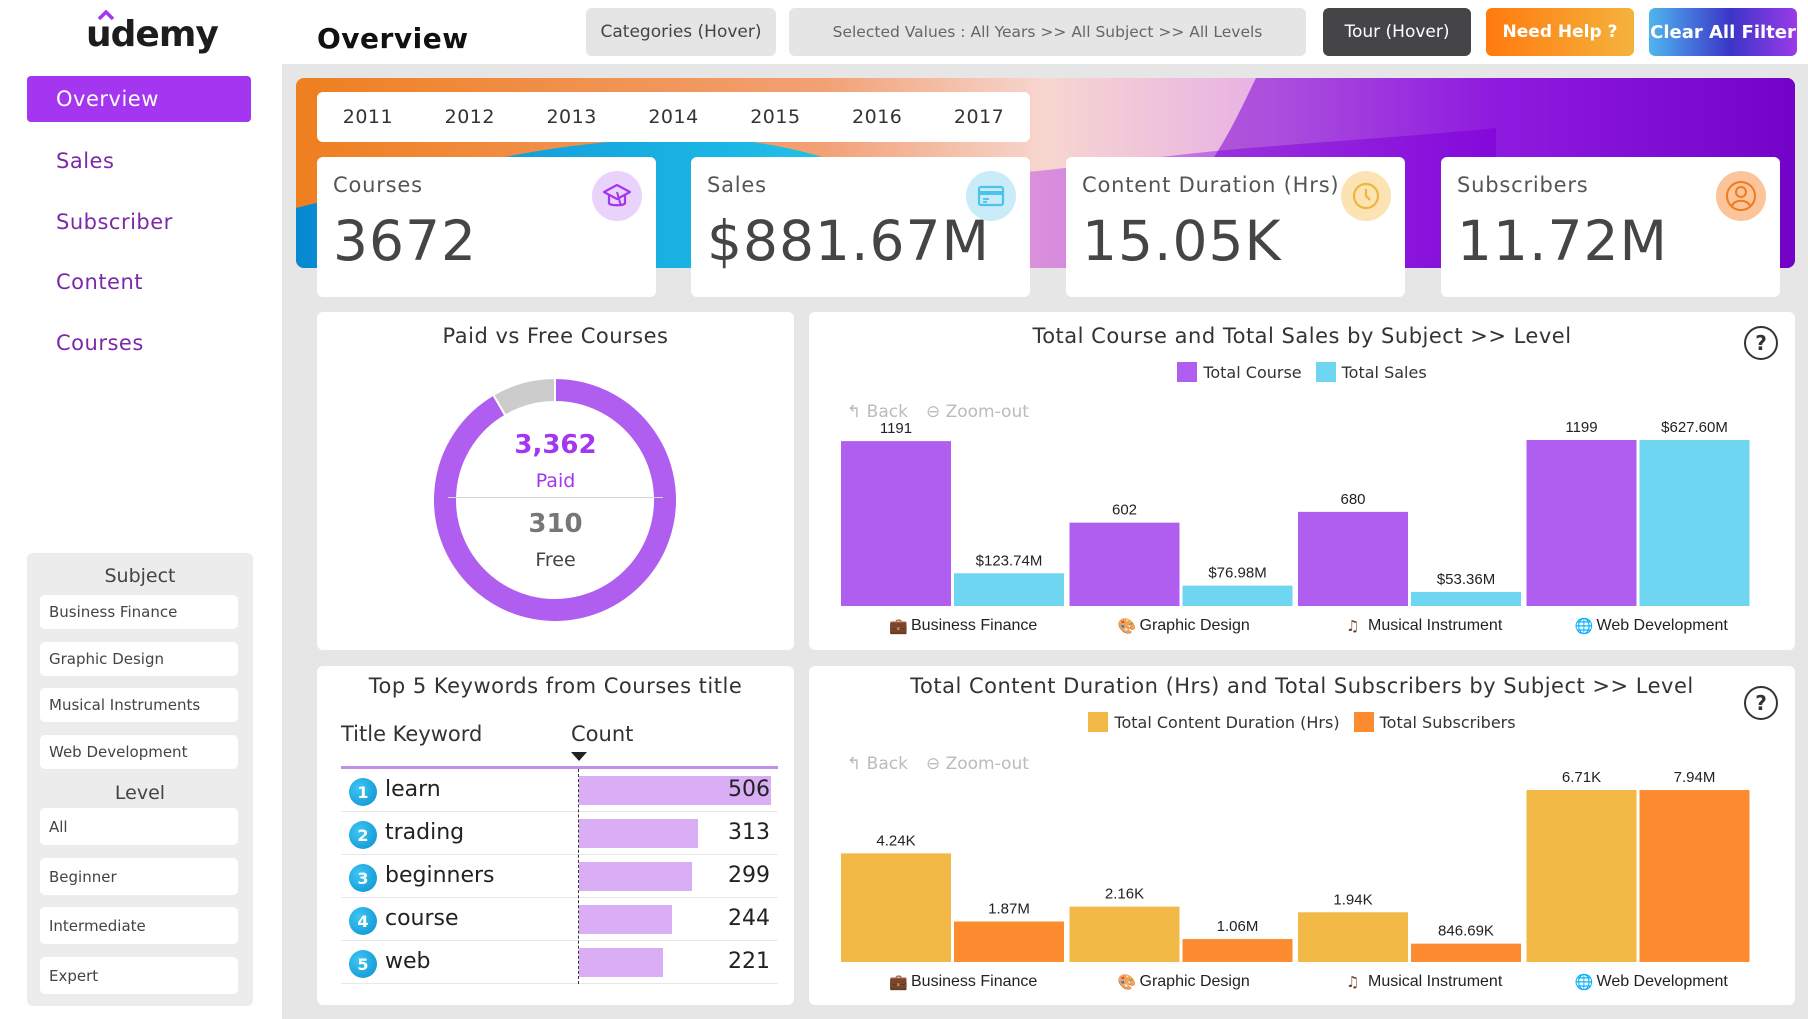  What do you see at coordinates (877, 117) in the screenshot?
I see `year-2016: 2016` at bounding box center [877, 117].